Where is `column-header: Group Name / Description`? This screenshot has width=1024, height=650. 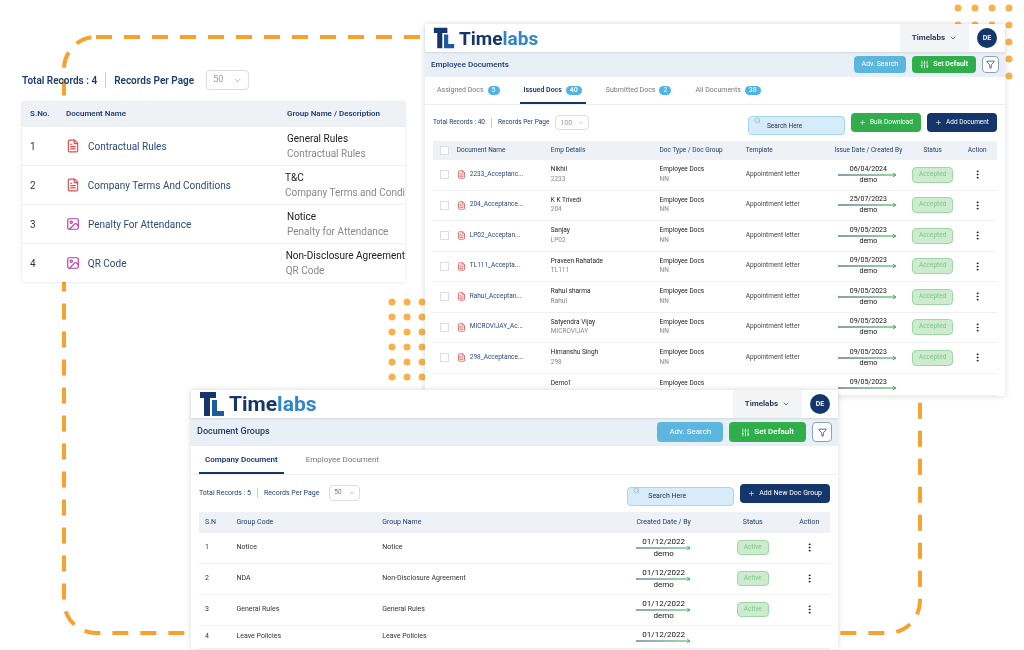
column-header: Group Name / Description is located at coordinates (334, 114).